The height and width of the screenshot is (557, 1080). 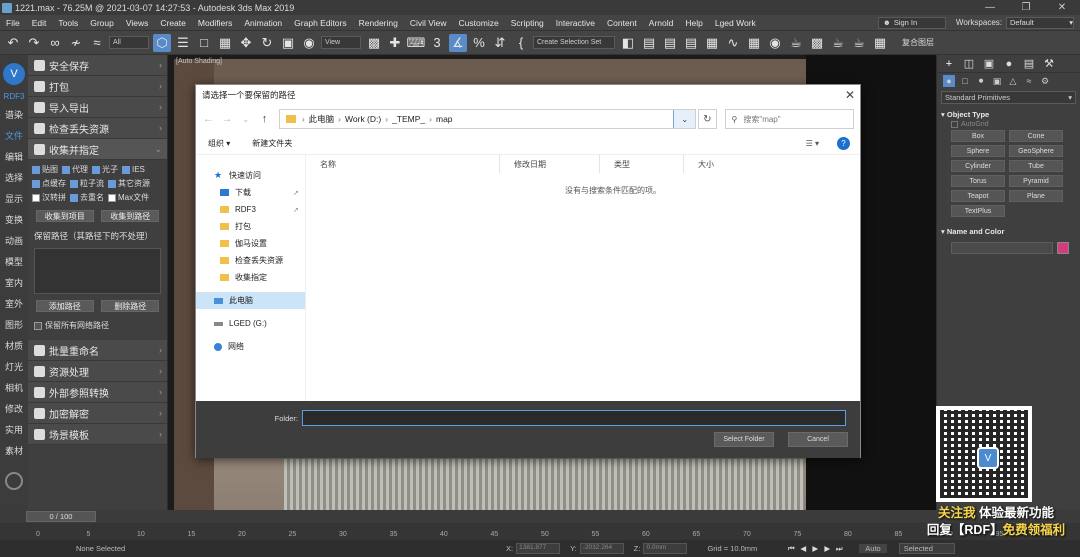 What do you see at coordinates (219, 143) in the screenshot?
I see `organize-menu: 组织 ▾` at bounding box center [219, 143].